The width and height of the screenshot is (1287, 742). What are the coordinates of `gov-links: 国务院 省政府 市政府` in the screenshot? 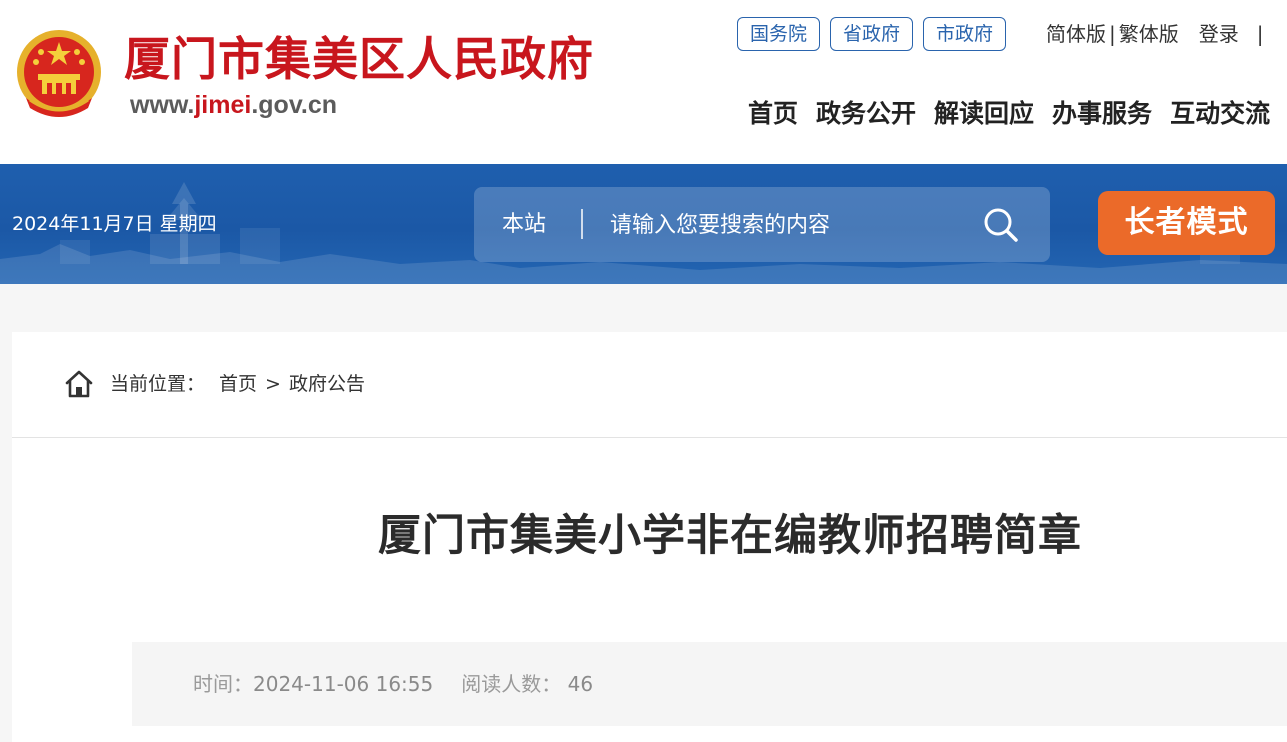 It's located at (872, 34).